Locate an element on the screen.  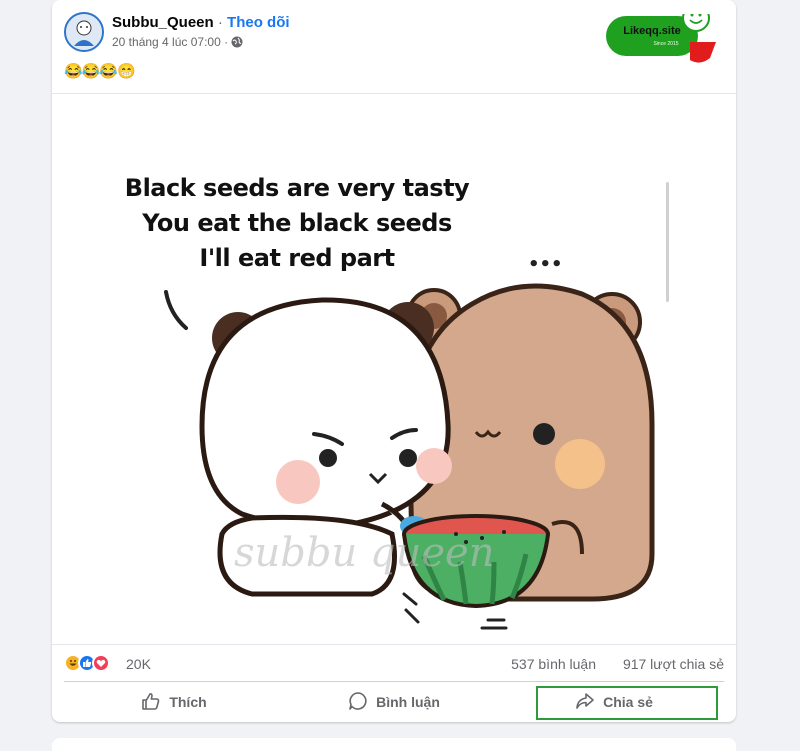
meme-ellipsis: ••• is located at coordinates (545, 264).